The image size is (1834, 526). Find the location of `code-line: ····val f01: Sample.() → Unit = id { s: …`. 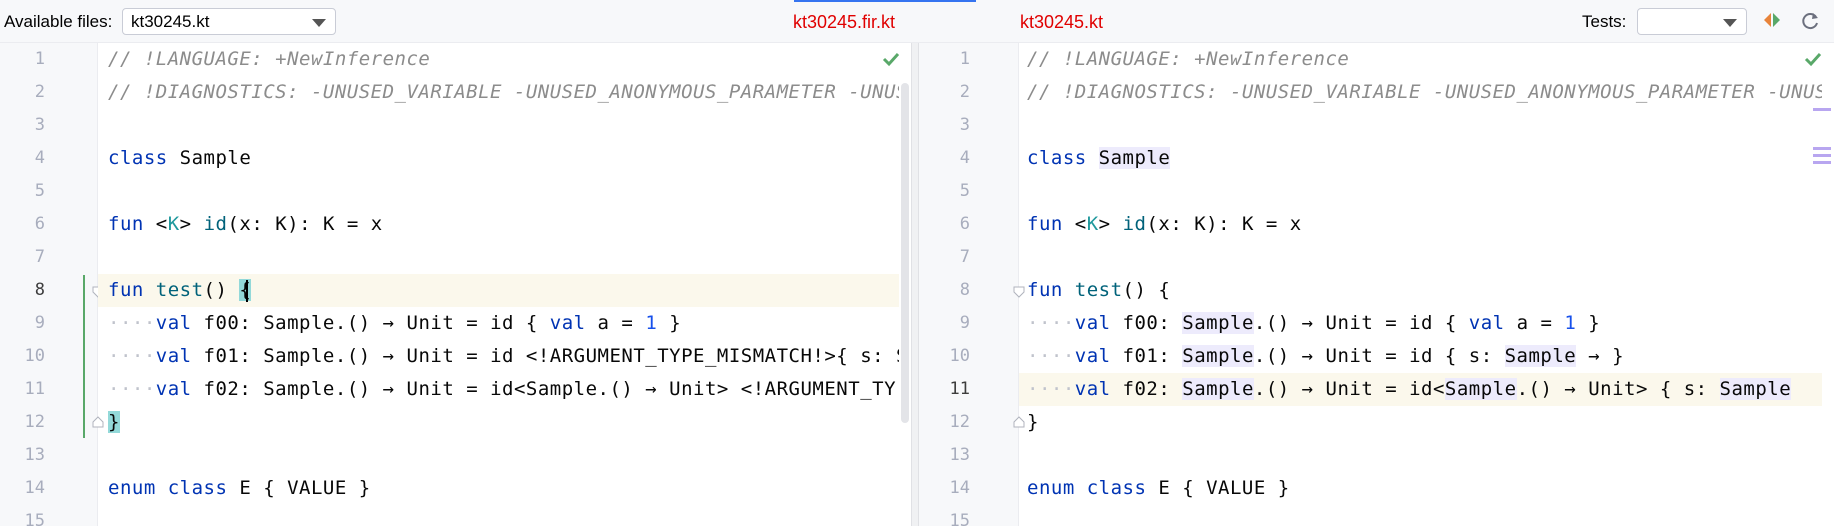

code-line: ····val f01: Sample.() → Unit = id { s: … is located at coordinates (1420, 356).